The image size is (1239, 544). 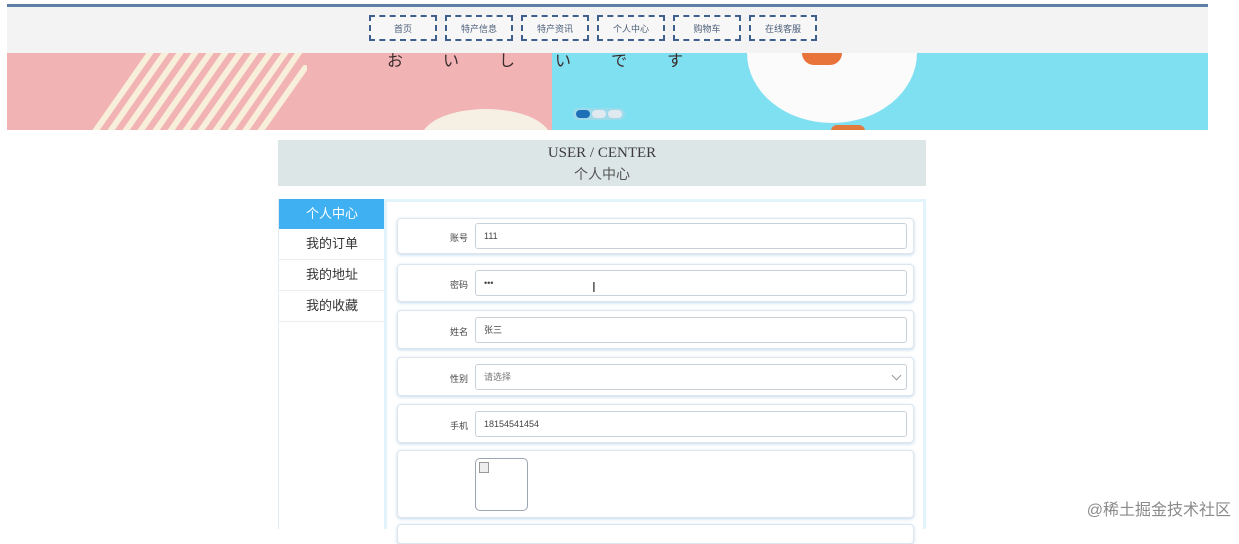 I want to click on nav-item-home: 首页, so click(x=403, y=28).